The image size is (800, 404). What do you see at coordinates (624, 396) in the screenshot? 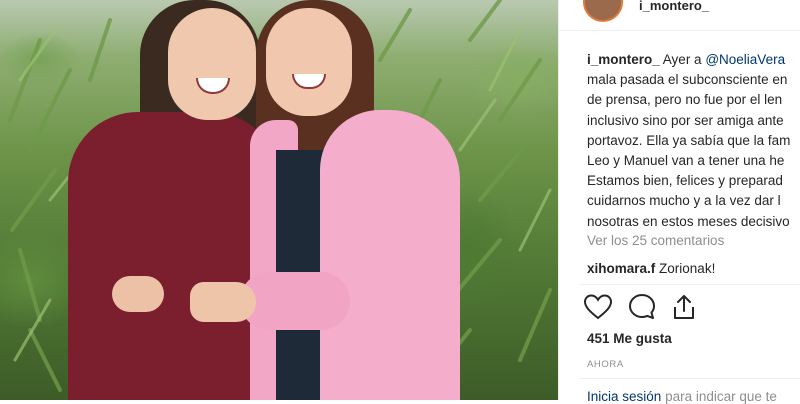
I see `login-link: Inicia sesión` at bounding box center [624, 396].